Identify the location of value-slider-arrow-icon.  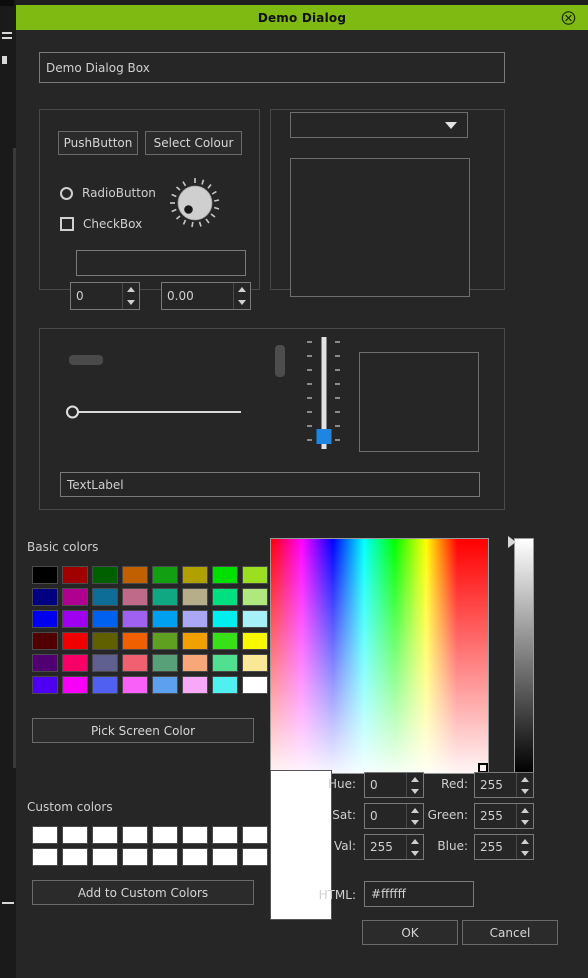
(512, 542).